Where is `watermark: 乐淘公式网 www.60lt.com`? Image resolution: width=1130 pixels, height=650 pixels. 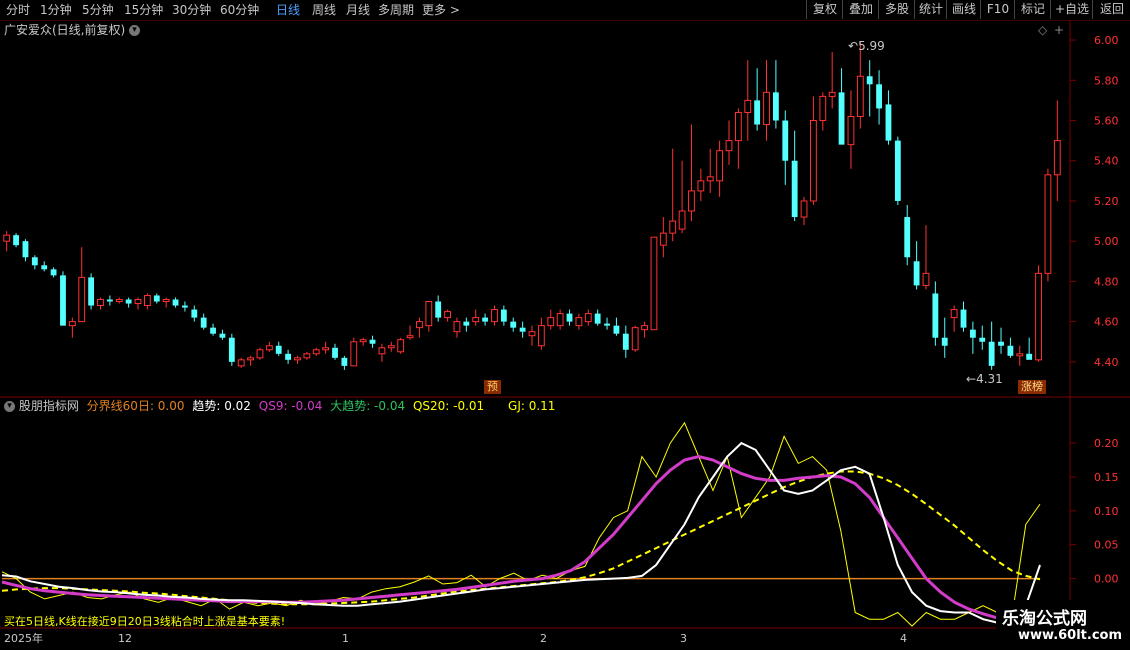 watermark: 乐淘公式网 www.60lt.com is located at coordinates (1063, 625).